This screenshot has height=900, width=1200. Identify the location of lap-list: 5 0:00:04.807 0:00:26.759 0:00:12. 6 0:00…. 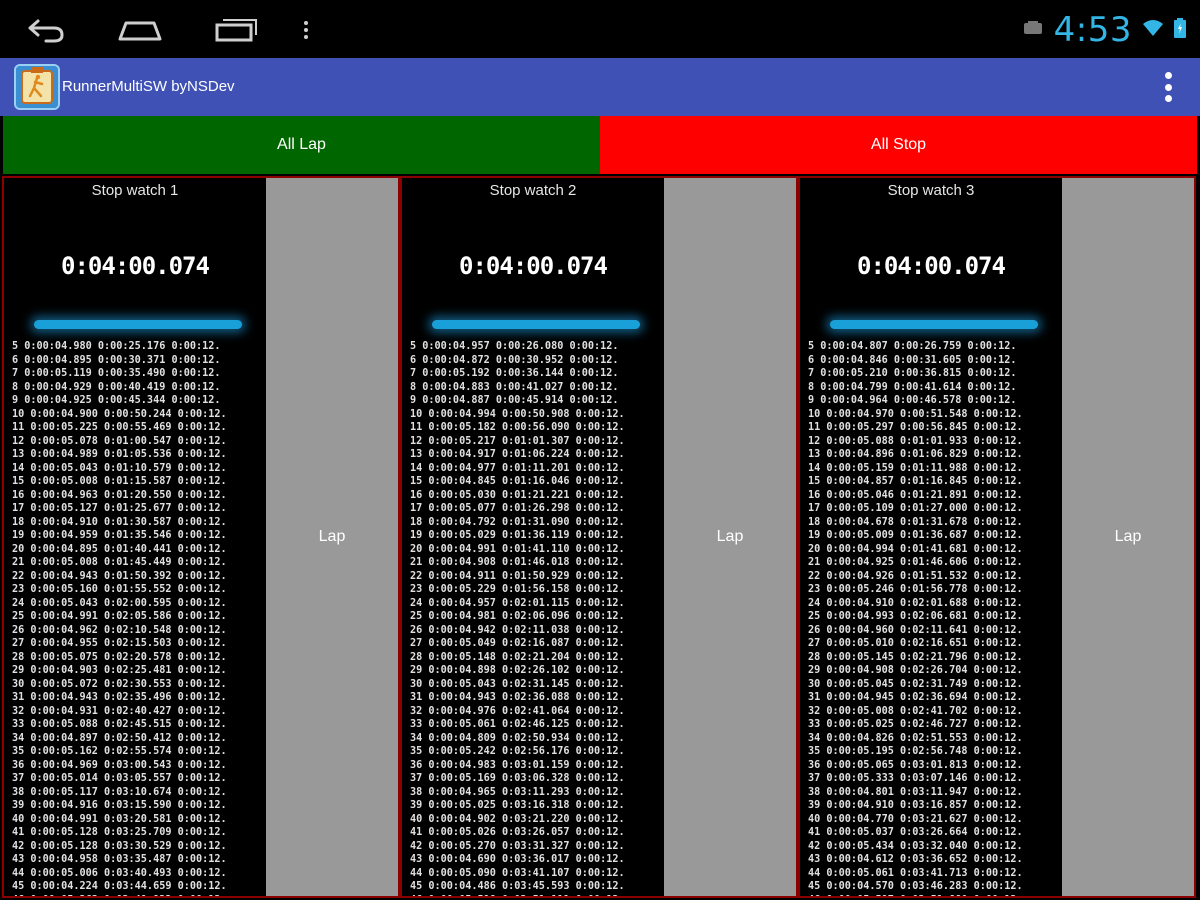
(935, 618).